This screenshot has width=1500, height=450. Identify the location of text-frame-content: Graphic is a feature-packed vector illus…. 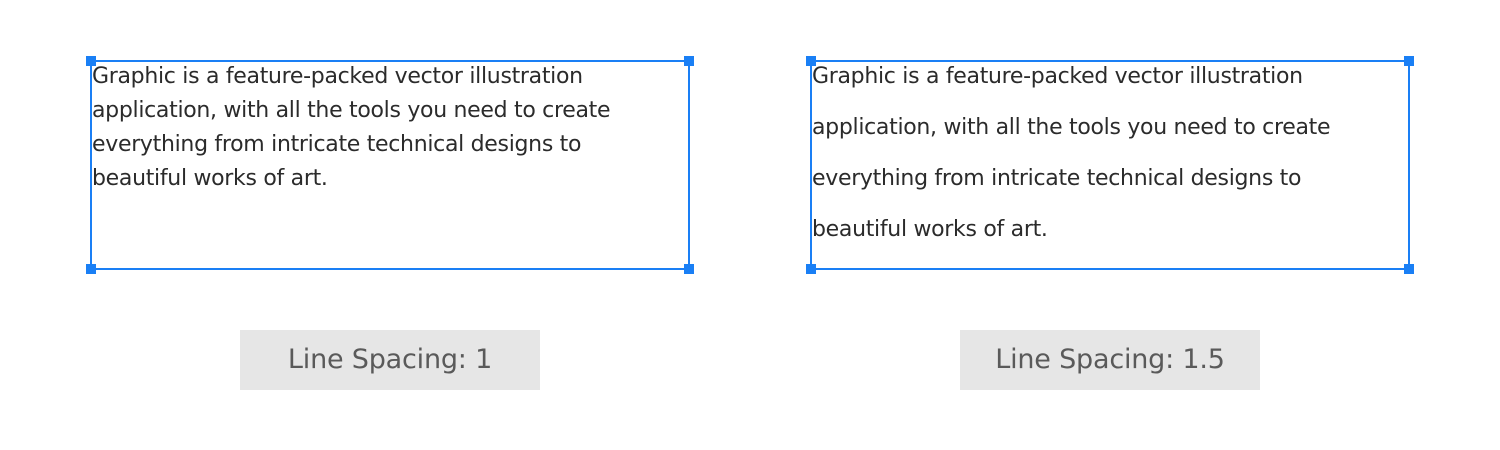
(372, 128).